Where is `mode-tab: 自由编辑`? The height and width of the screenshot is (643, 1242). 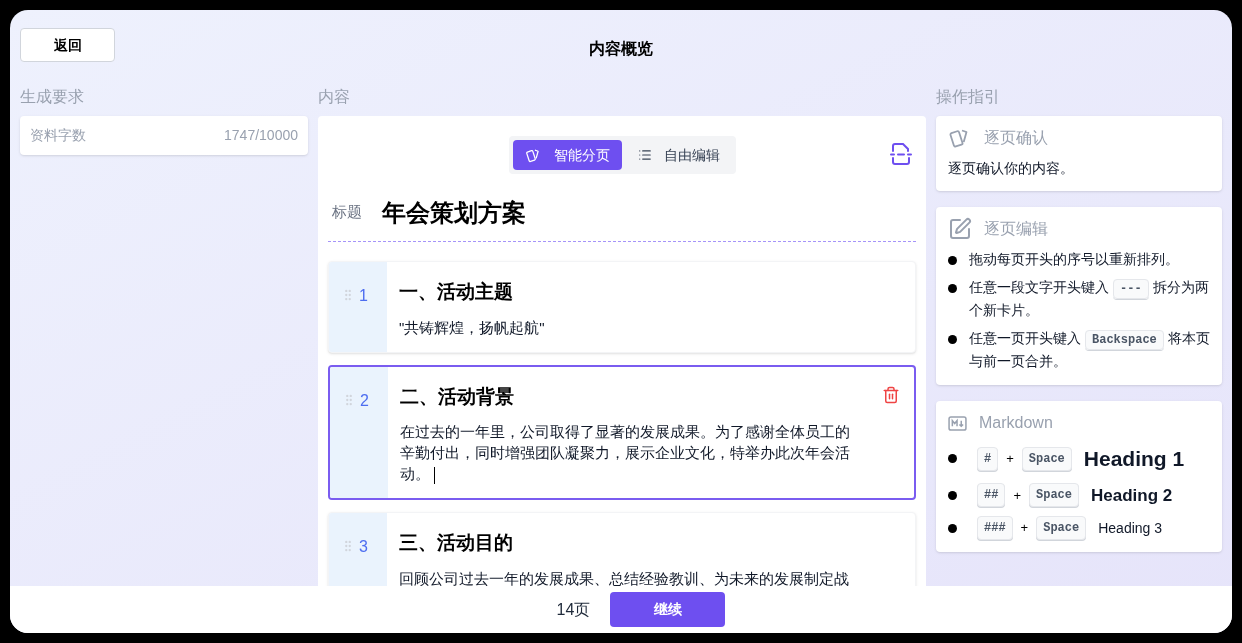 mode-tab: 自由编辑 is located at coordinates (678, 155).